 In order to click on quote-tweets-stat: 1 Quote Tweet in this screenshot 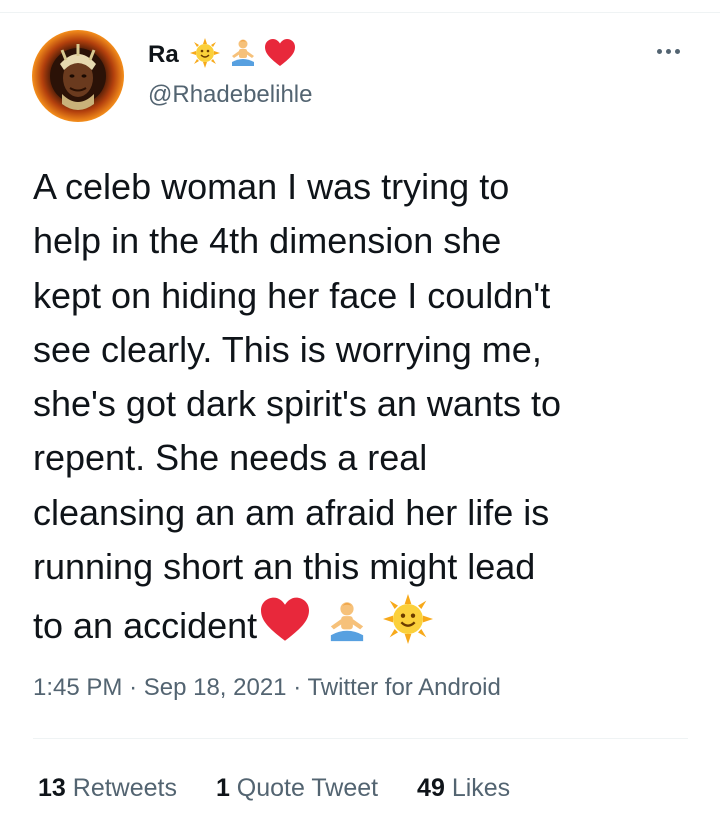, I will do `click(297, 788)`.